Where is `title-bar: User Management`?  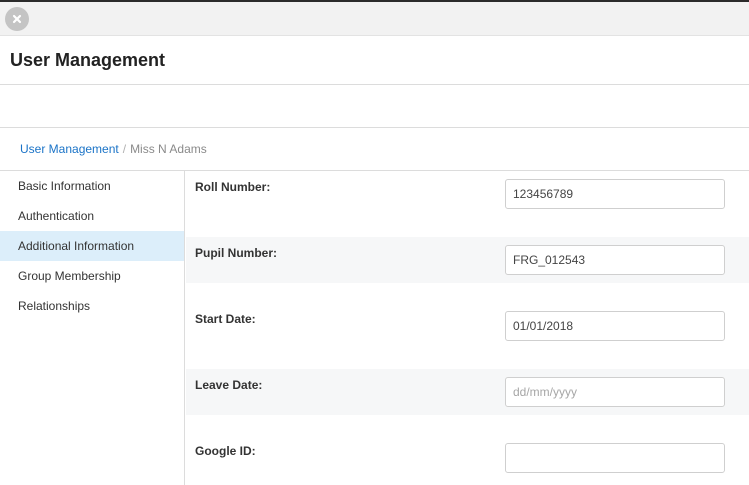 title-bar: User Management is located at coordinates (374, 60).